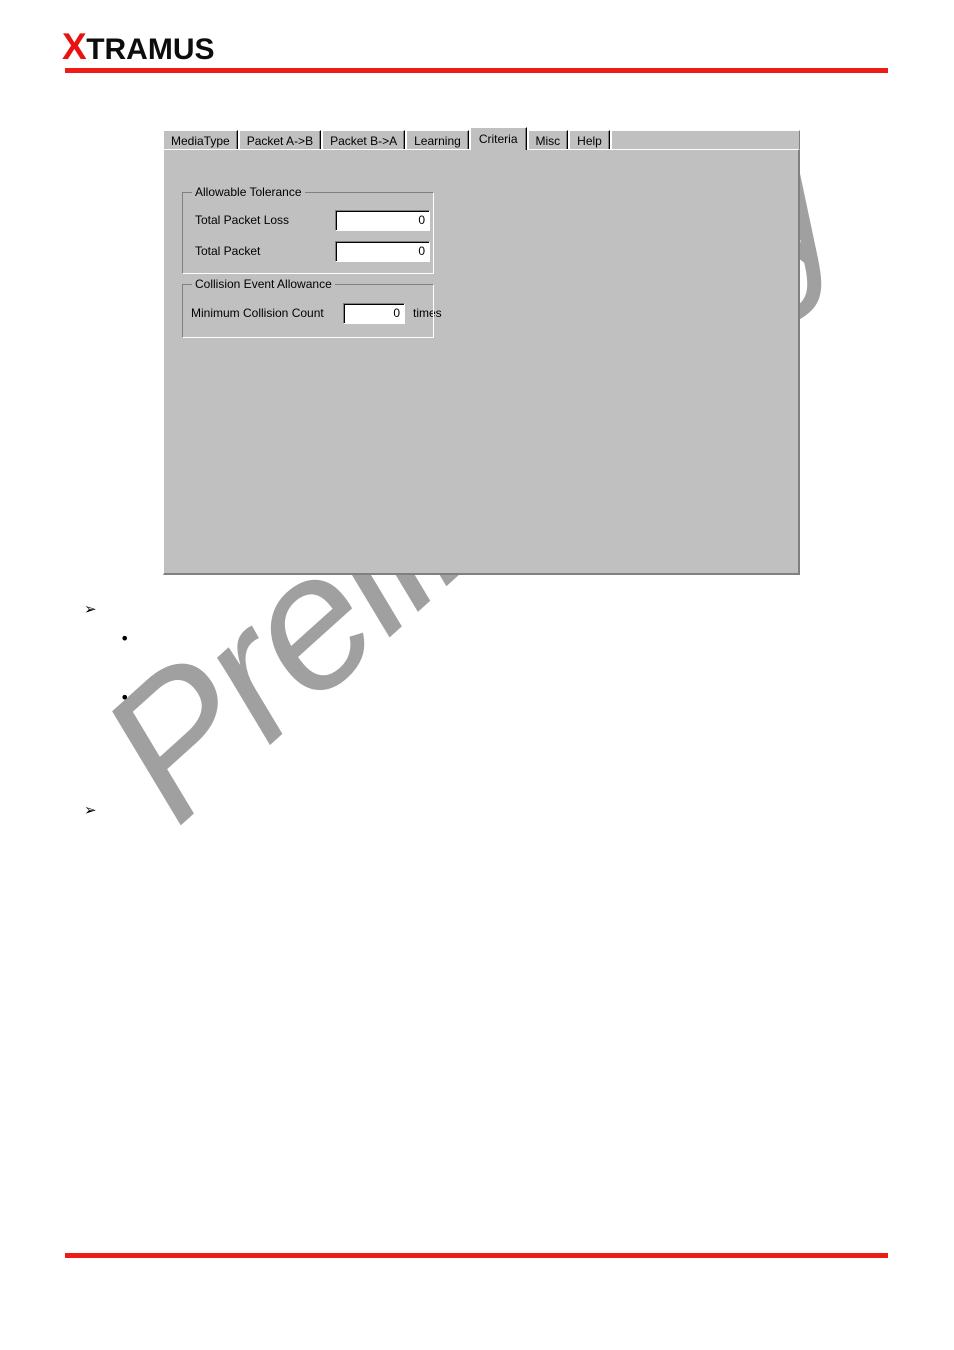 This screenshot has height=1350, width=954. What do you see at coordinates (200, 140) in the screenshot?
I see `tab-mediatype: MediaType` at bounding box center [200, 140].